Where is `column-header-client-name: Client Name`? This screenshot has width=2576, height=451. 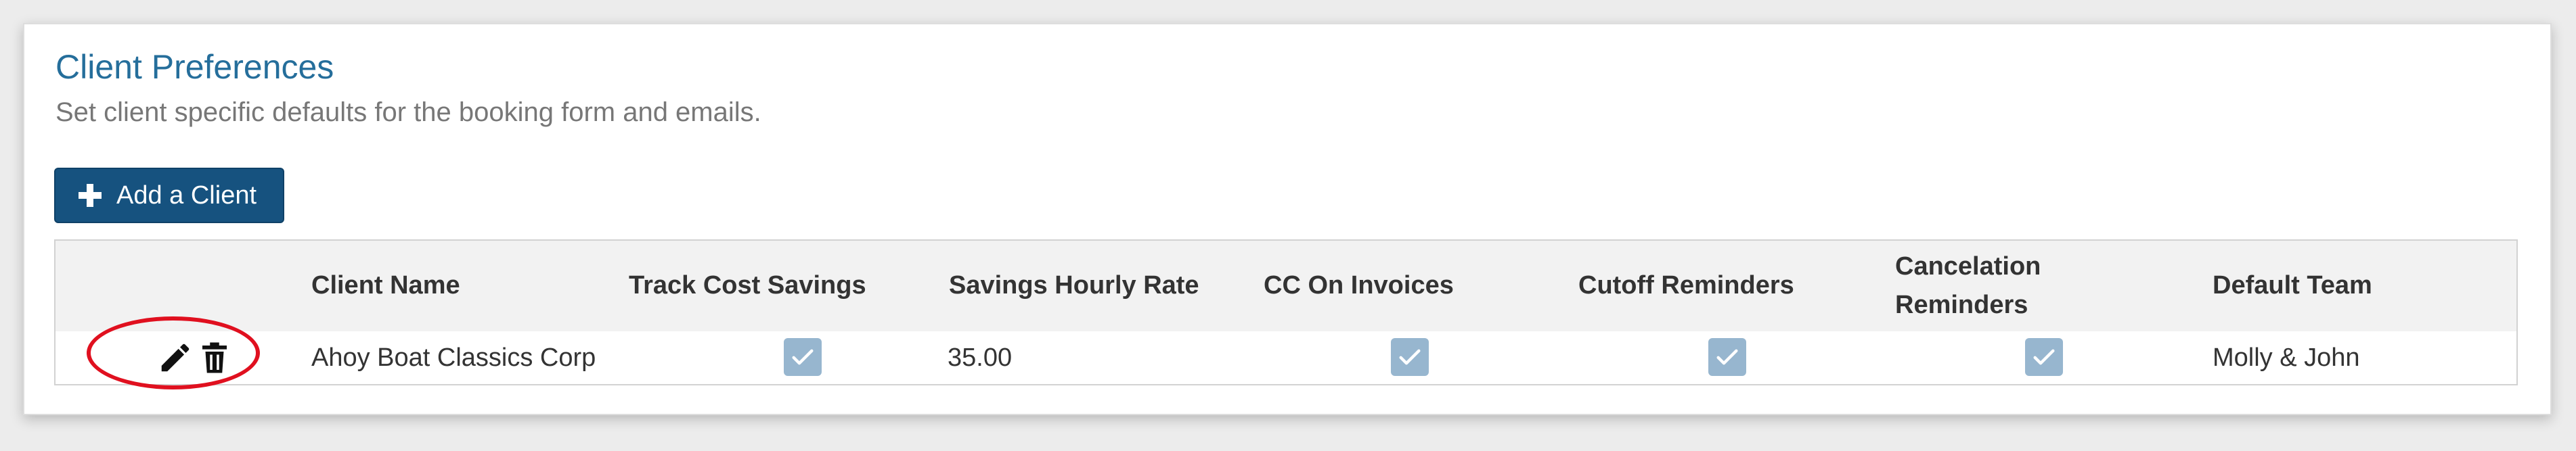 column-header-client-name: Client Name is located at coordinates (385, 285).